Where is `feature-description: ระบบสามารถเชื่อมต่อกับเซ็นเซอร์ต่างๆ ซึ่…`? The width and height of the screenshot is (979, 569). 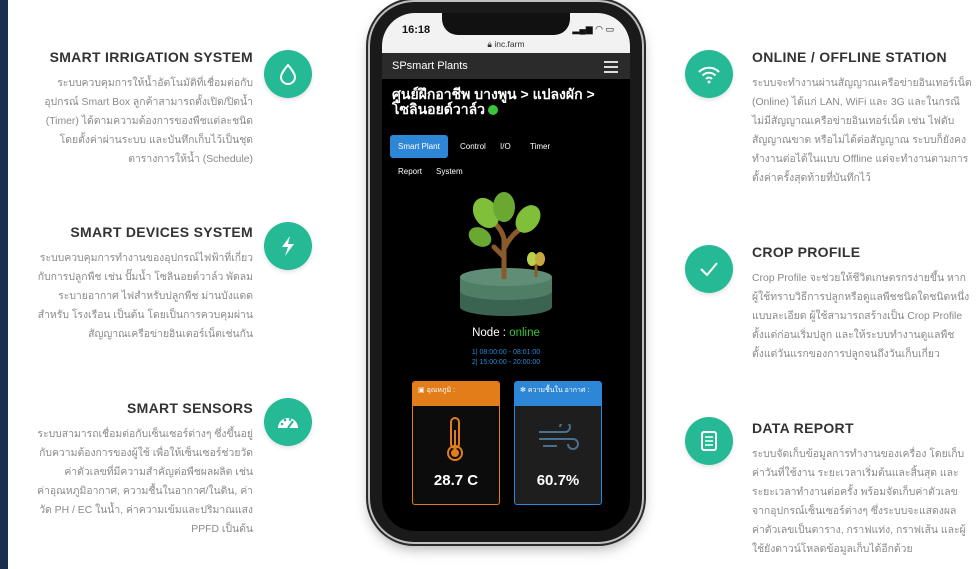
feature-description: ระบบสามารถเชื่อมต่อกับเซ็นเซอร์ต่างๆ ซึ่… is located at coordinates (145, 482).